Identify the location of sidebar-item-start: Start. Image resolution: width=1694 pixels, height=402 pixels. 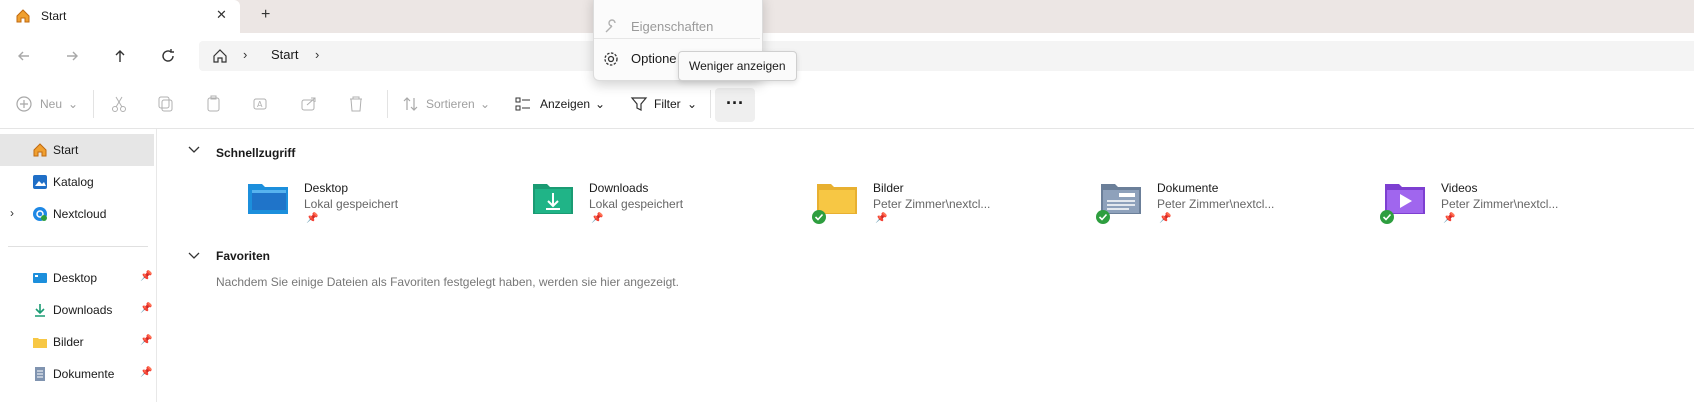
(77, 150).